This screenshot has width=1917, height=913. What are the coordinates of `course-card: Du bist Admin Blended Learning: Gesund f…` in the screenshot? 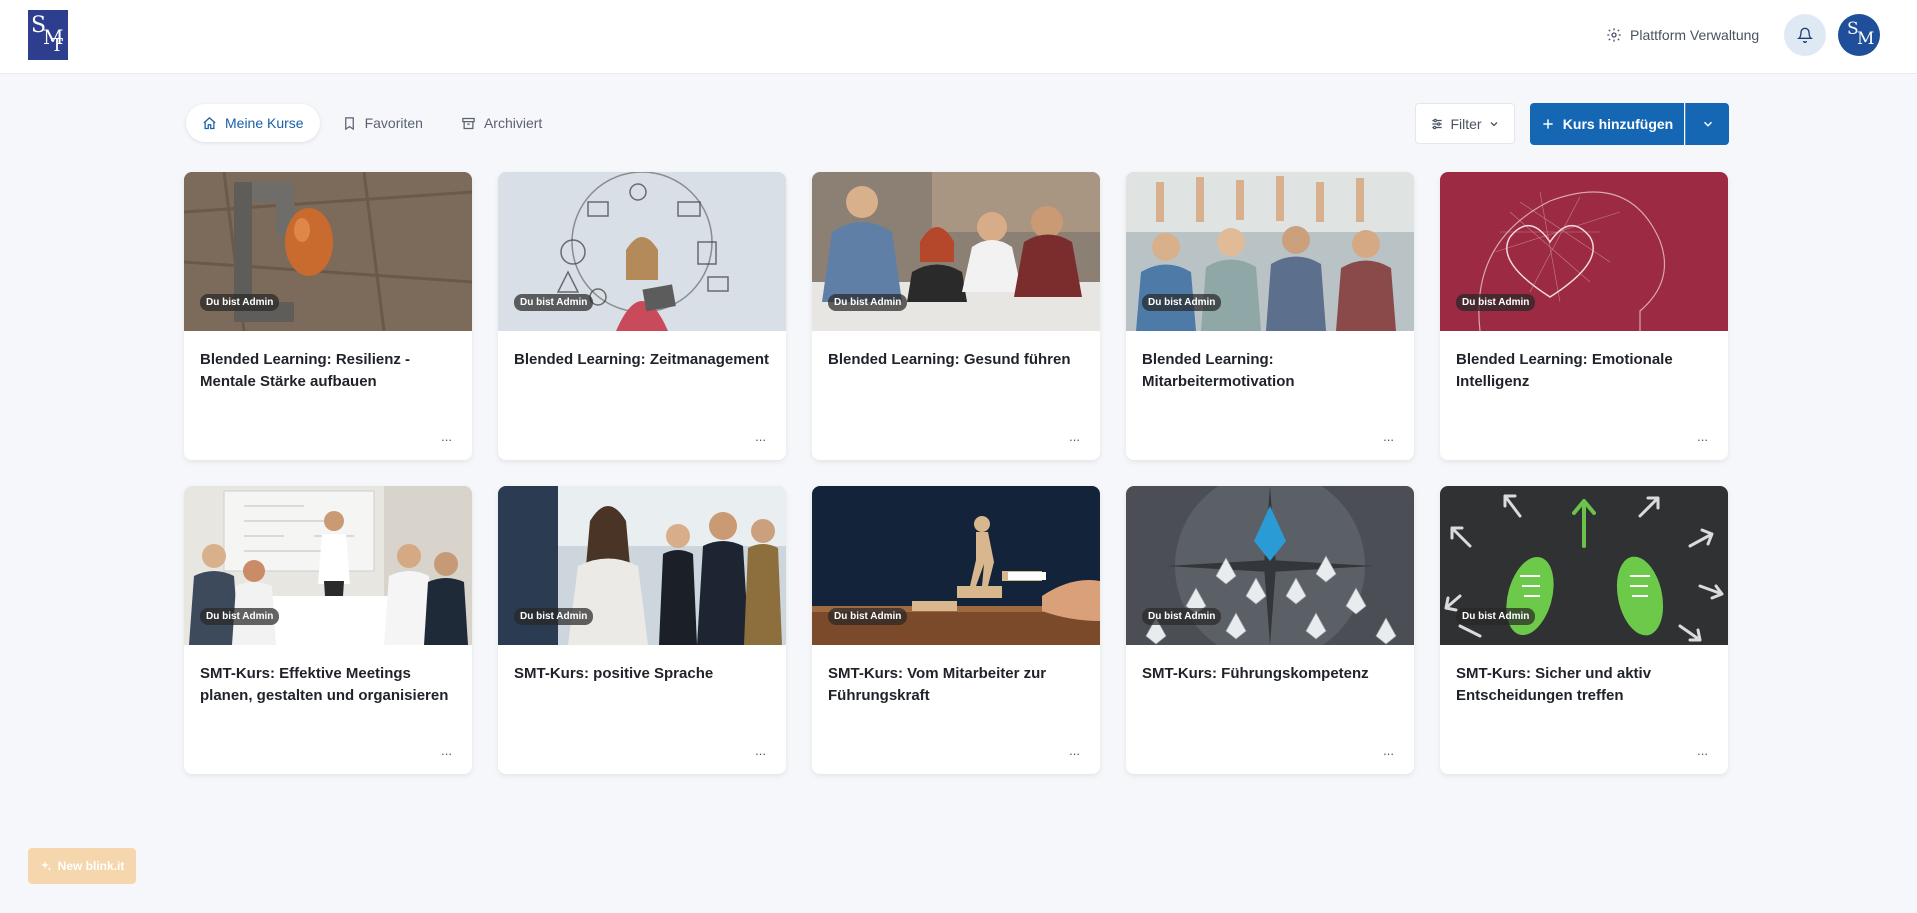 It's located at (956, 316).